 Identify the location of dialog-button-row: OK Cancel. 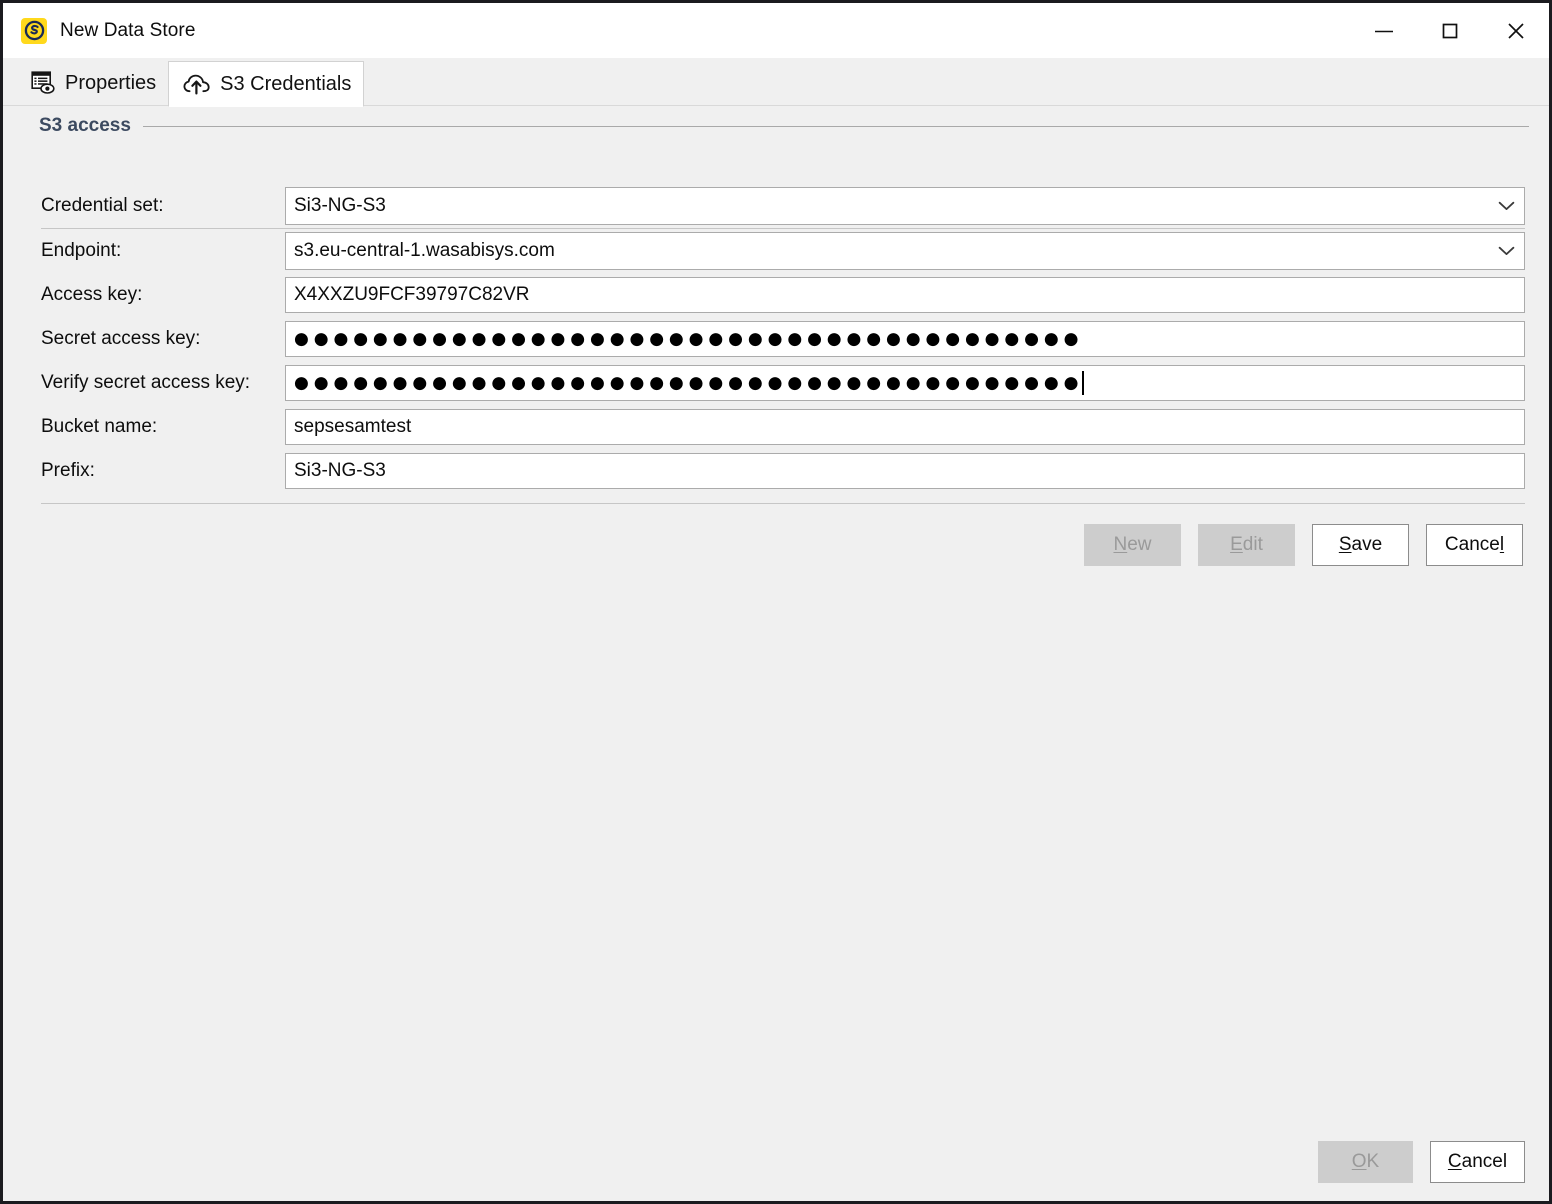
(1421, 1162).